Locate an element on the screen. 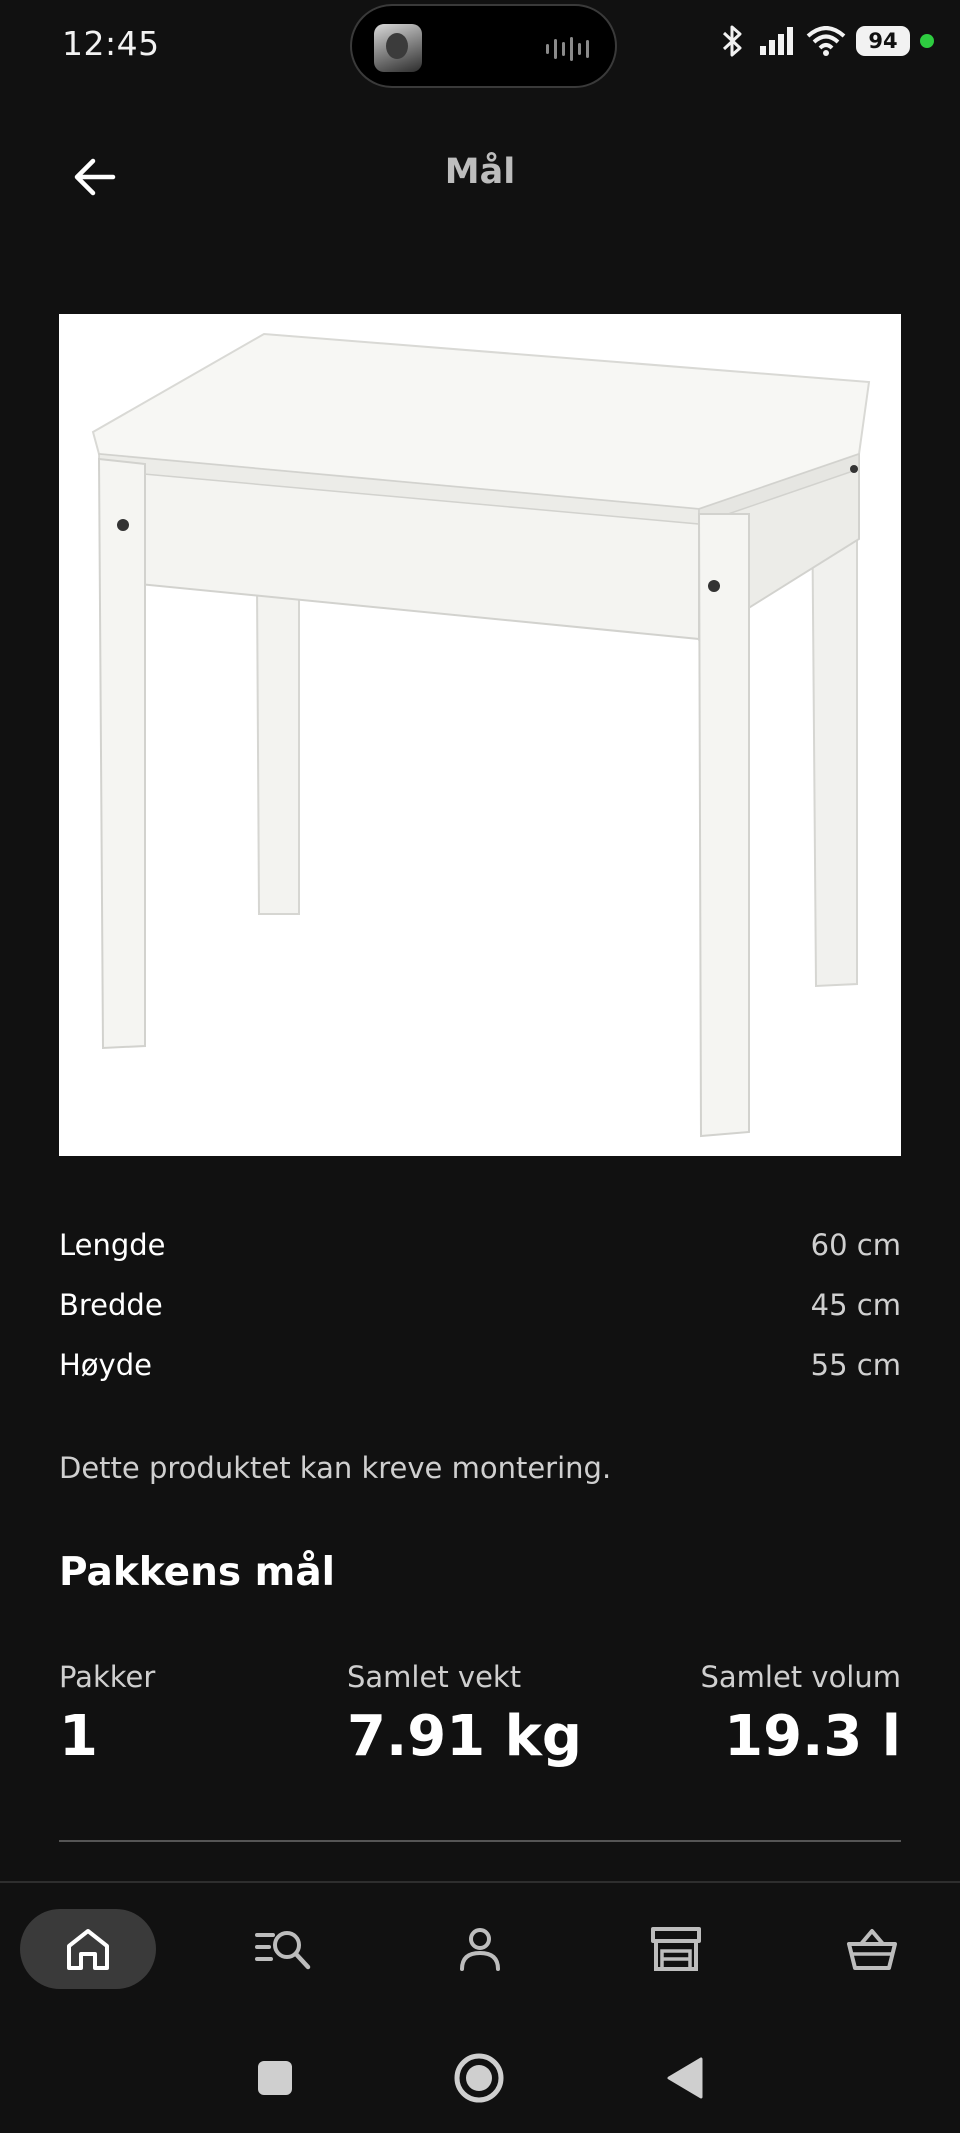 This screenshot has height=2133, width=960. basket-icon is located at coordinates (872, 1949).